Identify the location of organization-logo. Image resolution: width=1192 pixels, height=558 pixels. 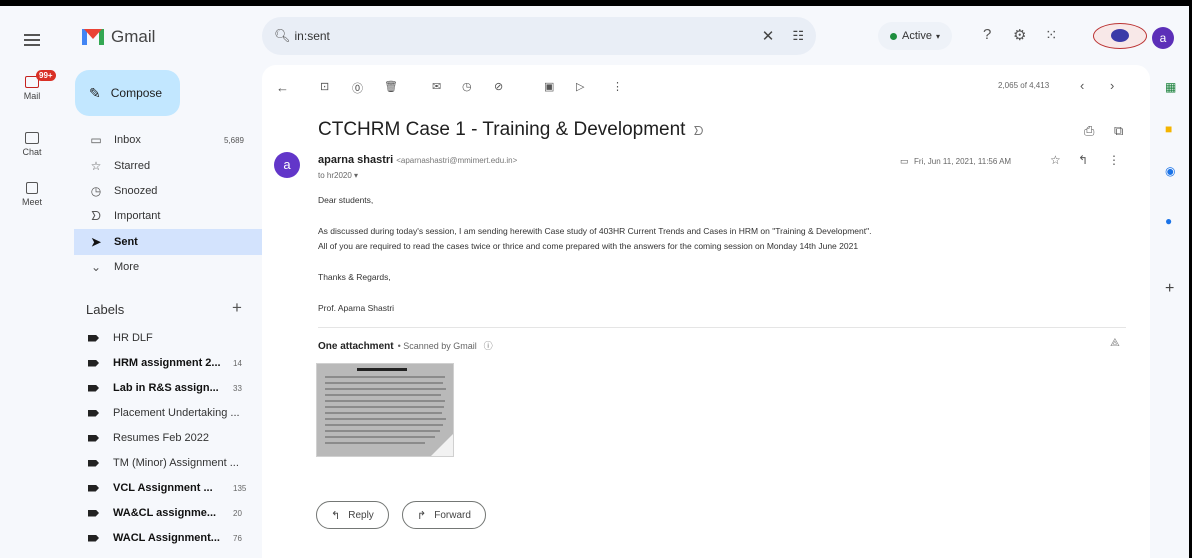
(1120, 36).